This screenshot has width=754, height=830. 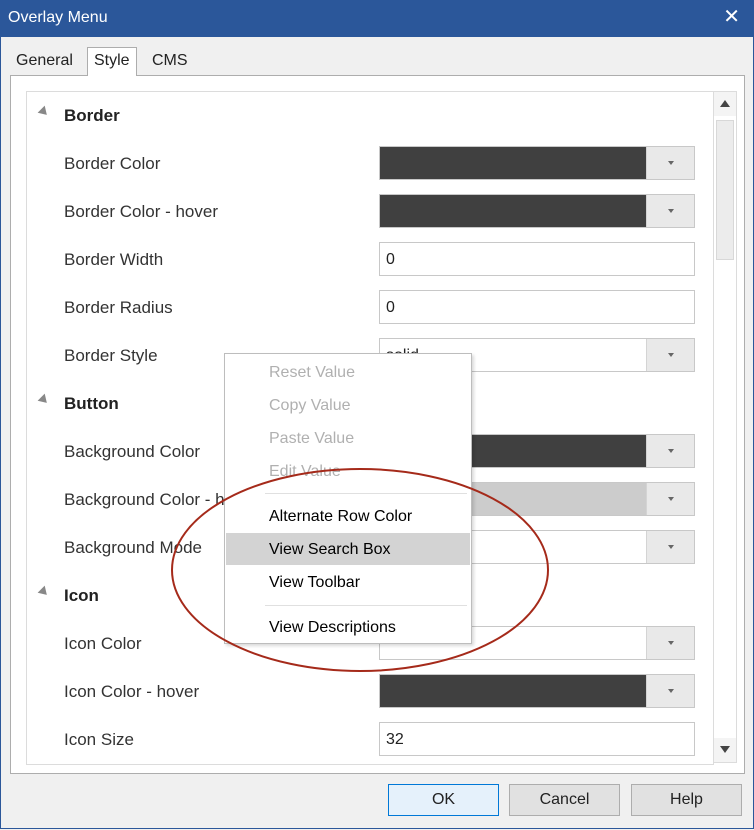 I want to click on property-row-icon-size: Icon Size 32, so click(x=370, y=740).